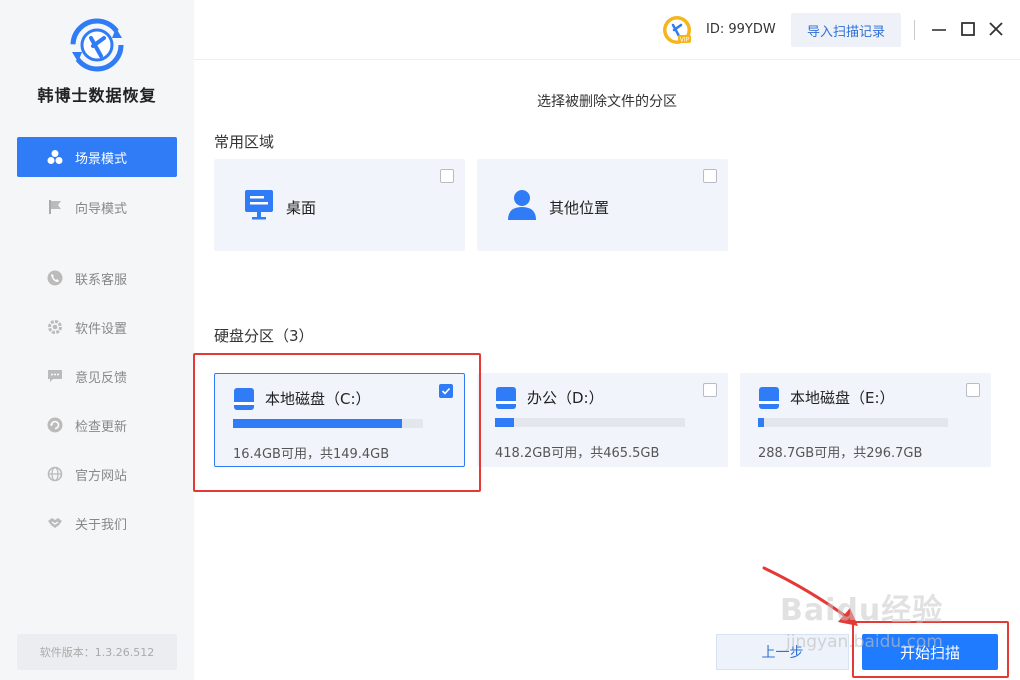 This screenshot has height=680, width=1020. Describe the element at coordinates (339, 205) in the screenshot. I see `location-card-desktop: 桌面` at that location.